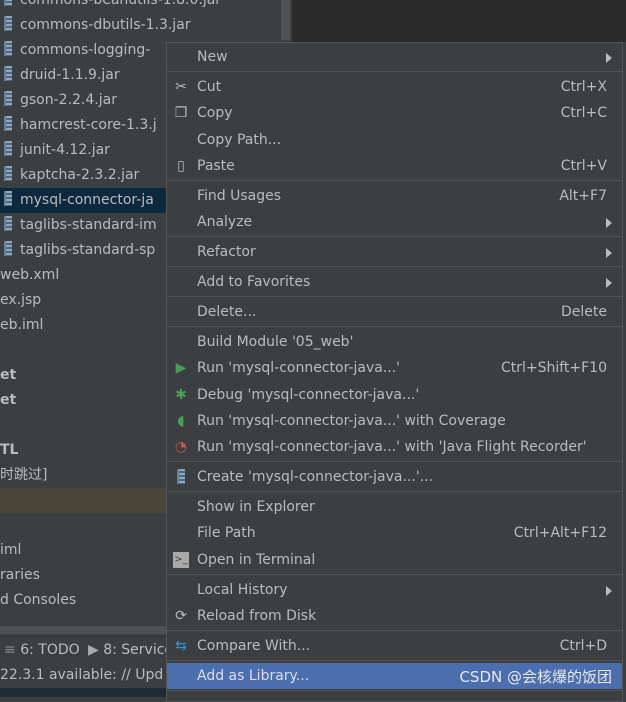  I want to click on menu-item-compare-with: ⇆ Compare With... Ctrl+D, so click(394, 646).